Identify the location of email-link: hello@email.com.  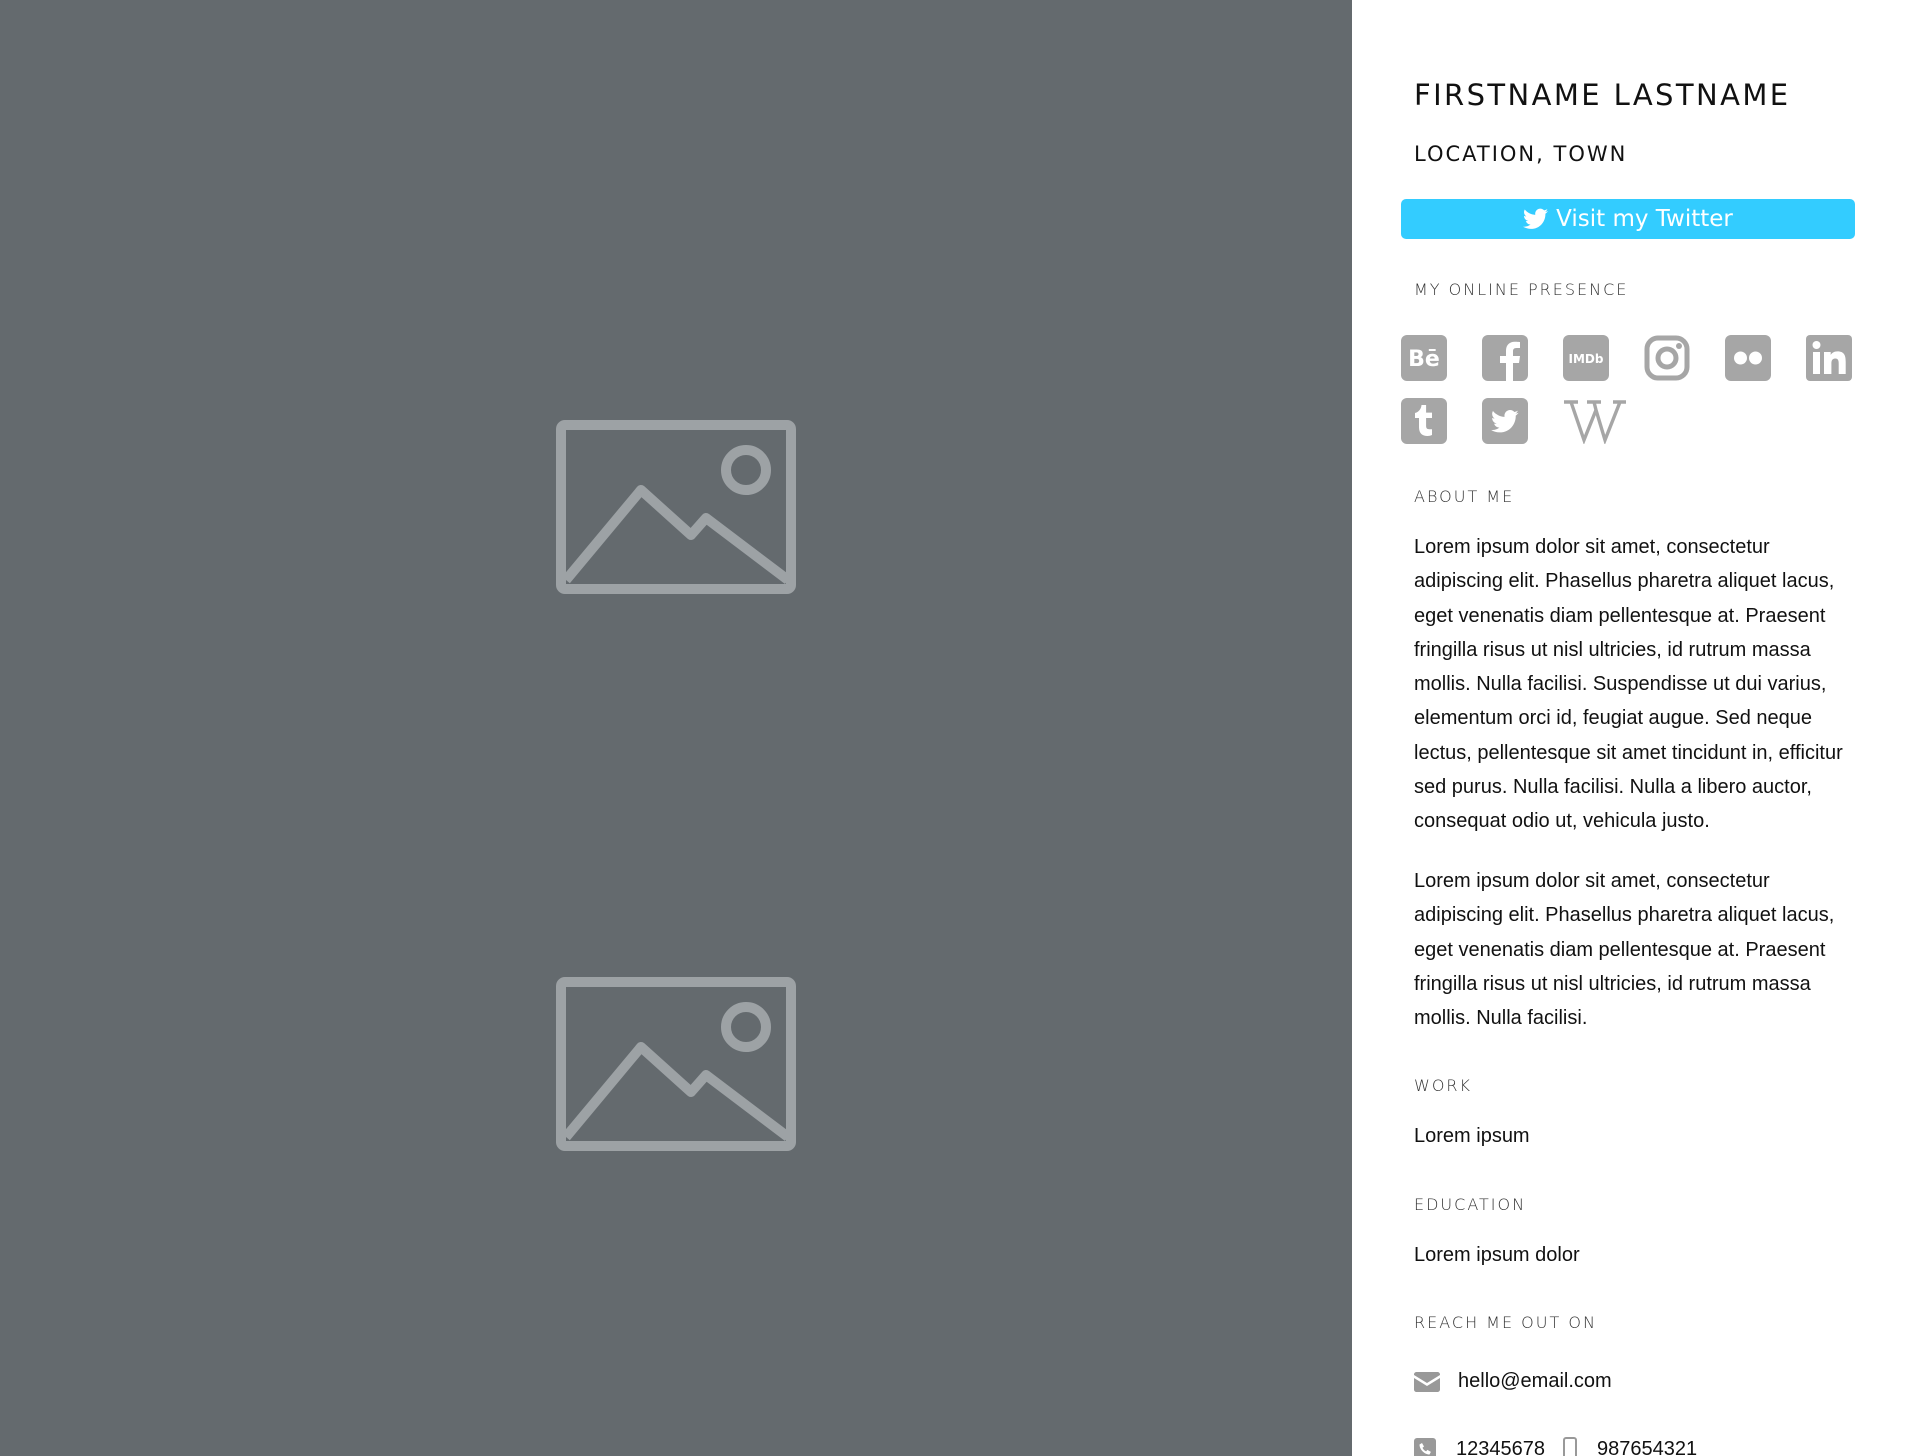
(1535, 1381).